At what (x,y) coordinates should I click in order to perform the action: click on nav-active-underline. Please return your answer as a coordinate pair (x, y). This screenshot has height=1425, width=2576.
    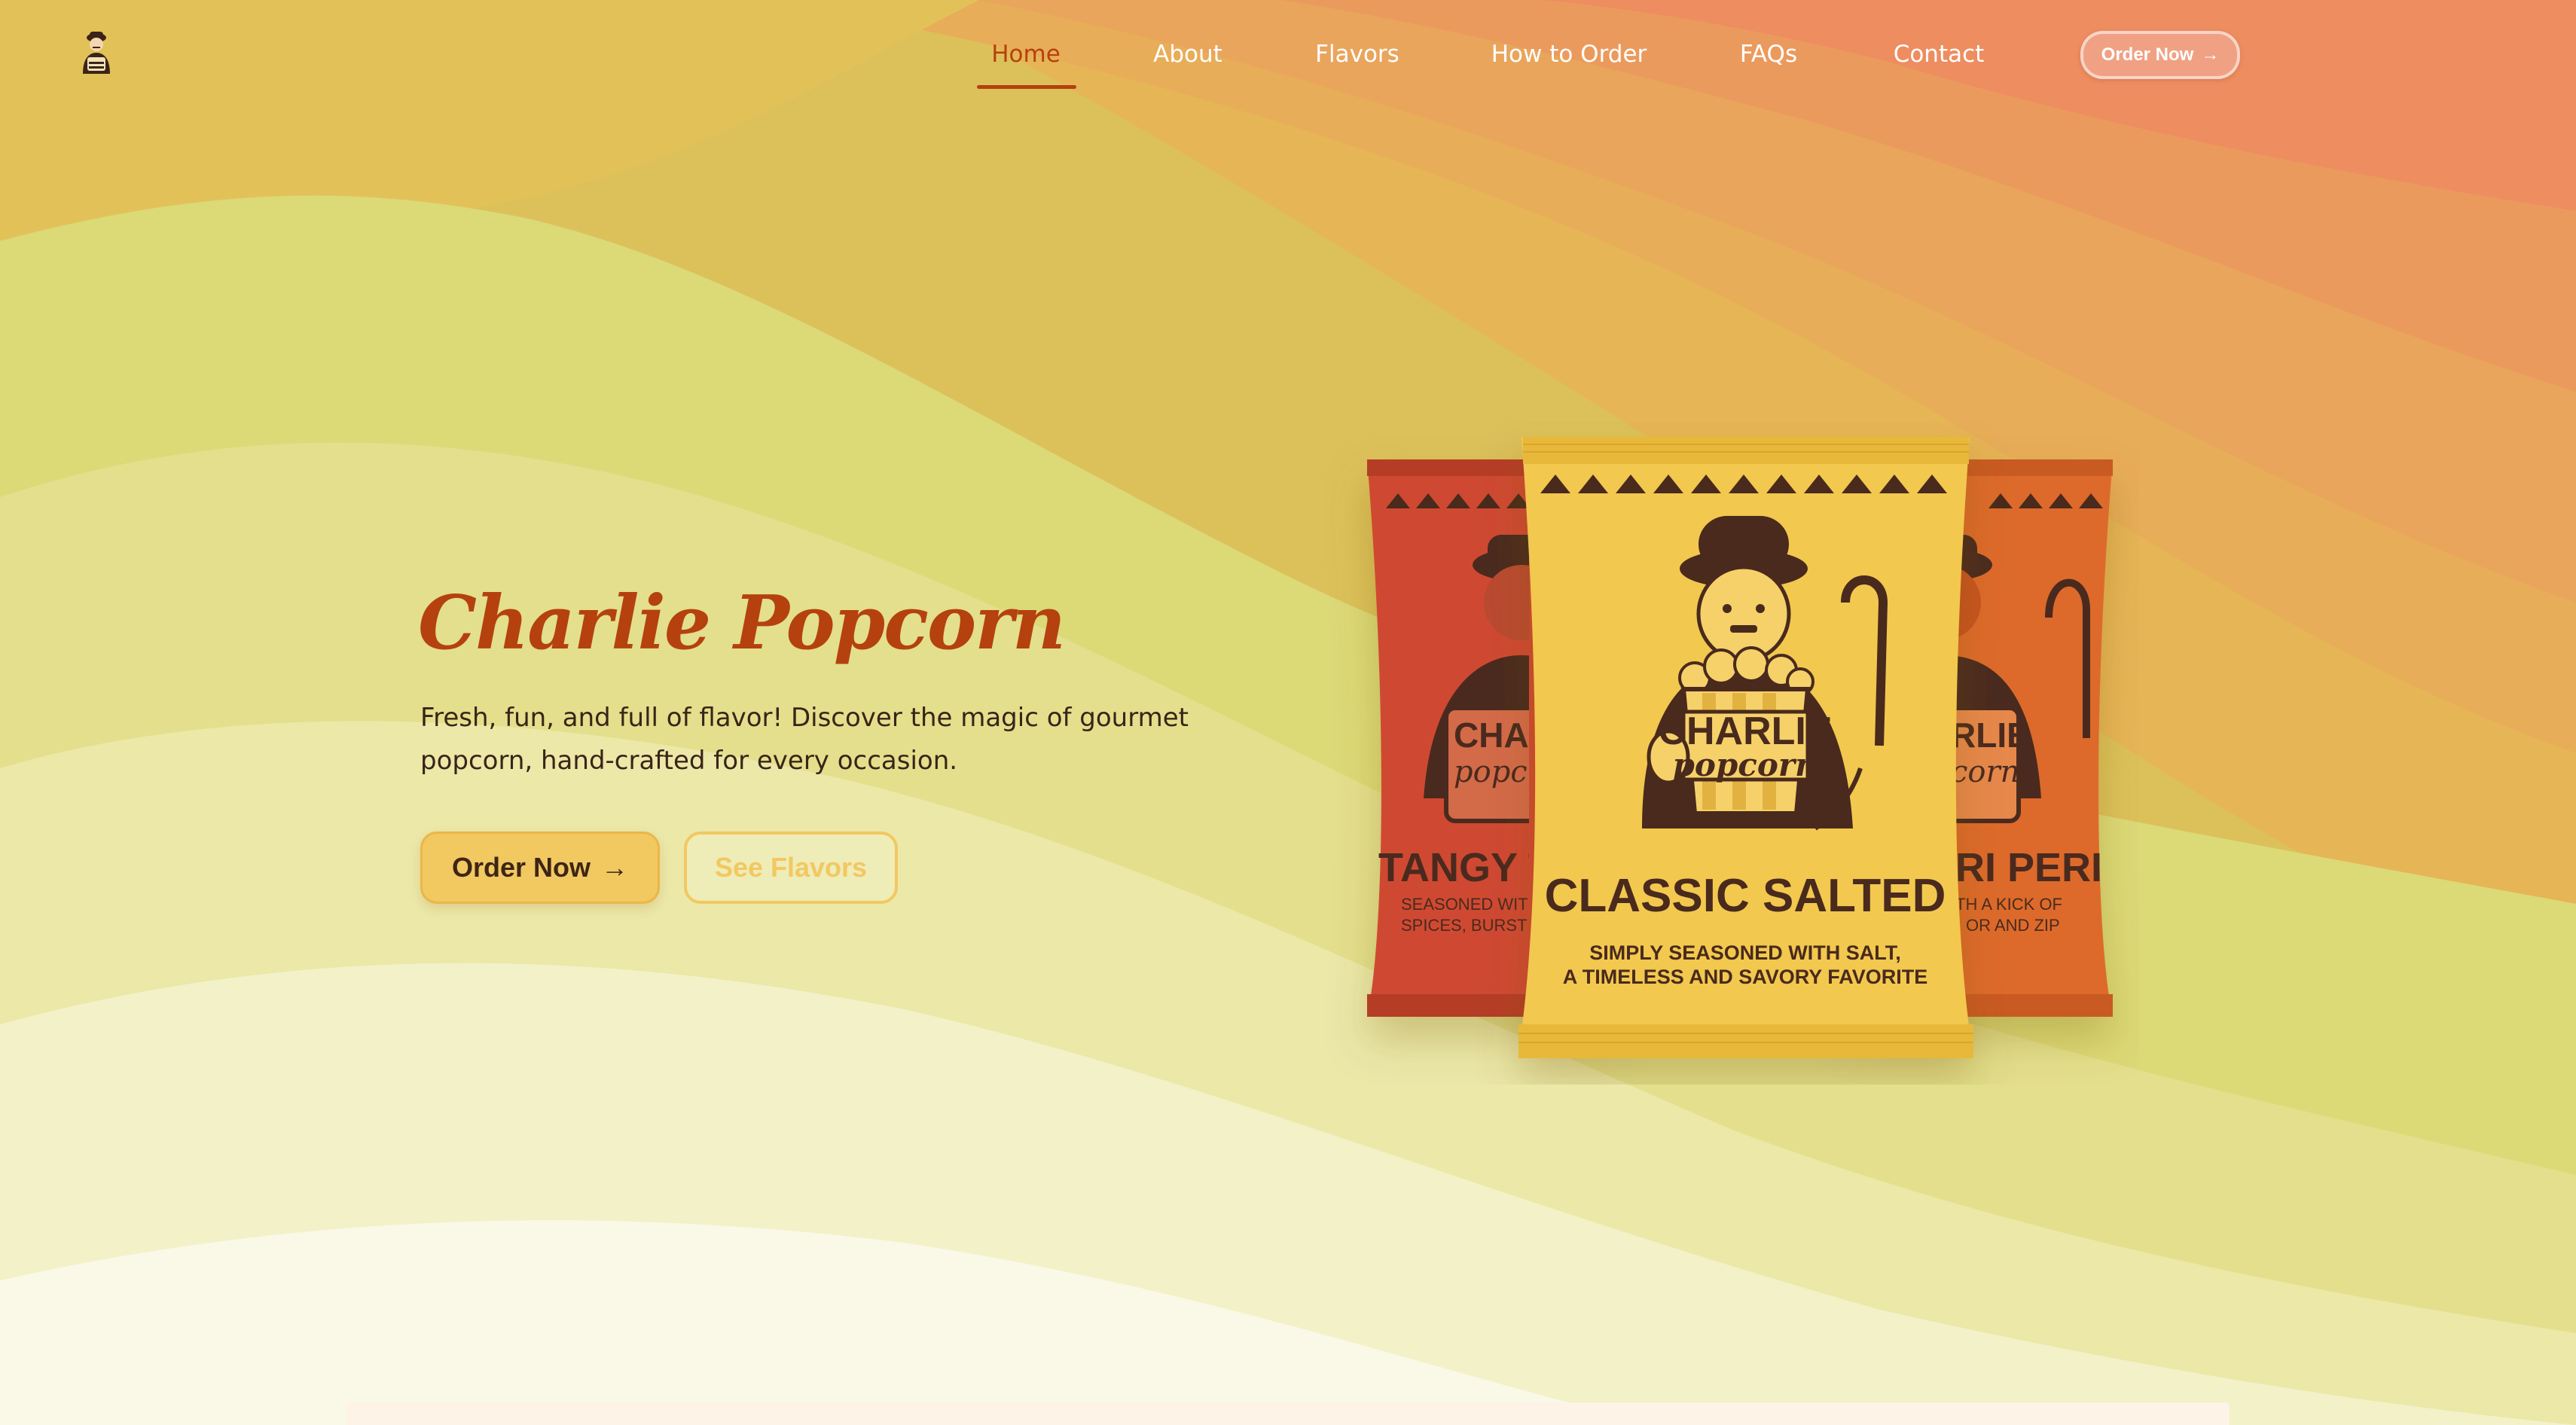
    Looking at the image, I should click on (1026, 87).